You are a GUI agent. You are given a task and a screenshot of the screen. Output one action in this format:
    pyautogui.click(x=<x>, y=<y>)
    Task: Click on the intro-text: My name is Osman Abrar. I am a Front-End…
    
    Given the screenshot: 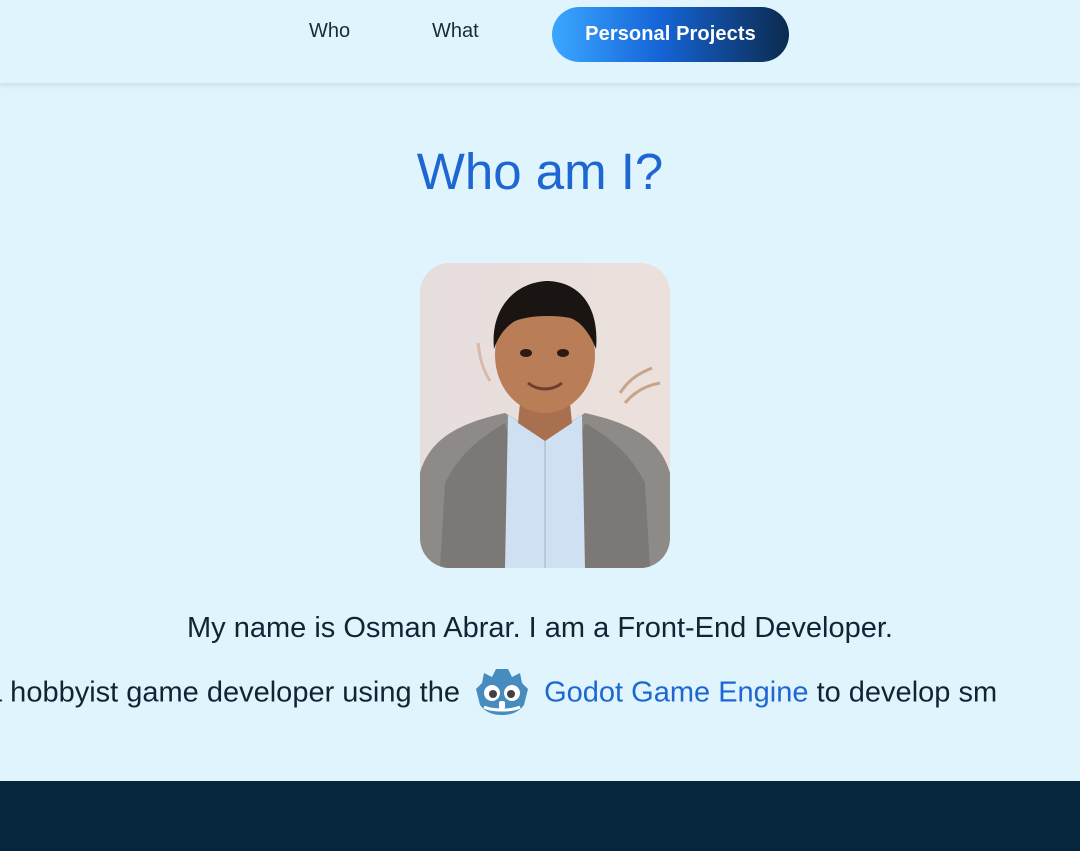 What is the action you would take?
    pyautogui.click(x=540, y=628)
    